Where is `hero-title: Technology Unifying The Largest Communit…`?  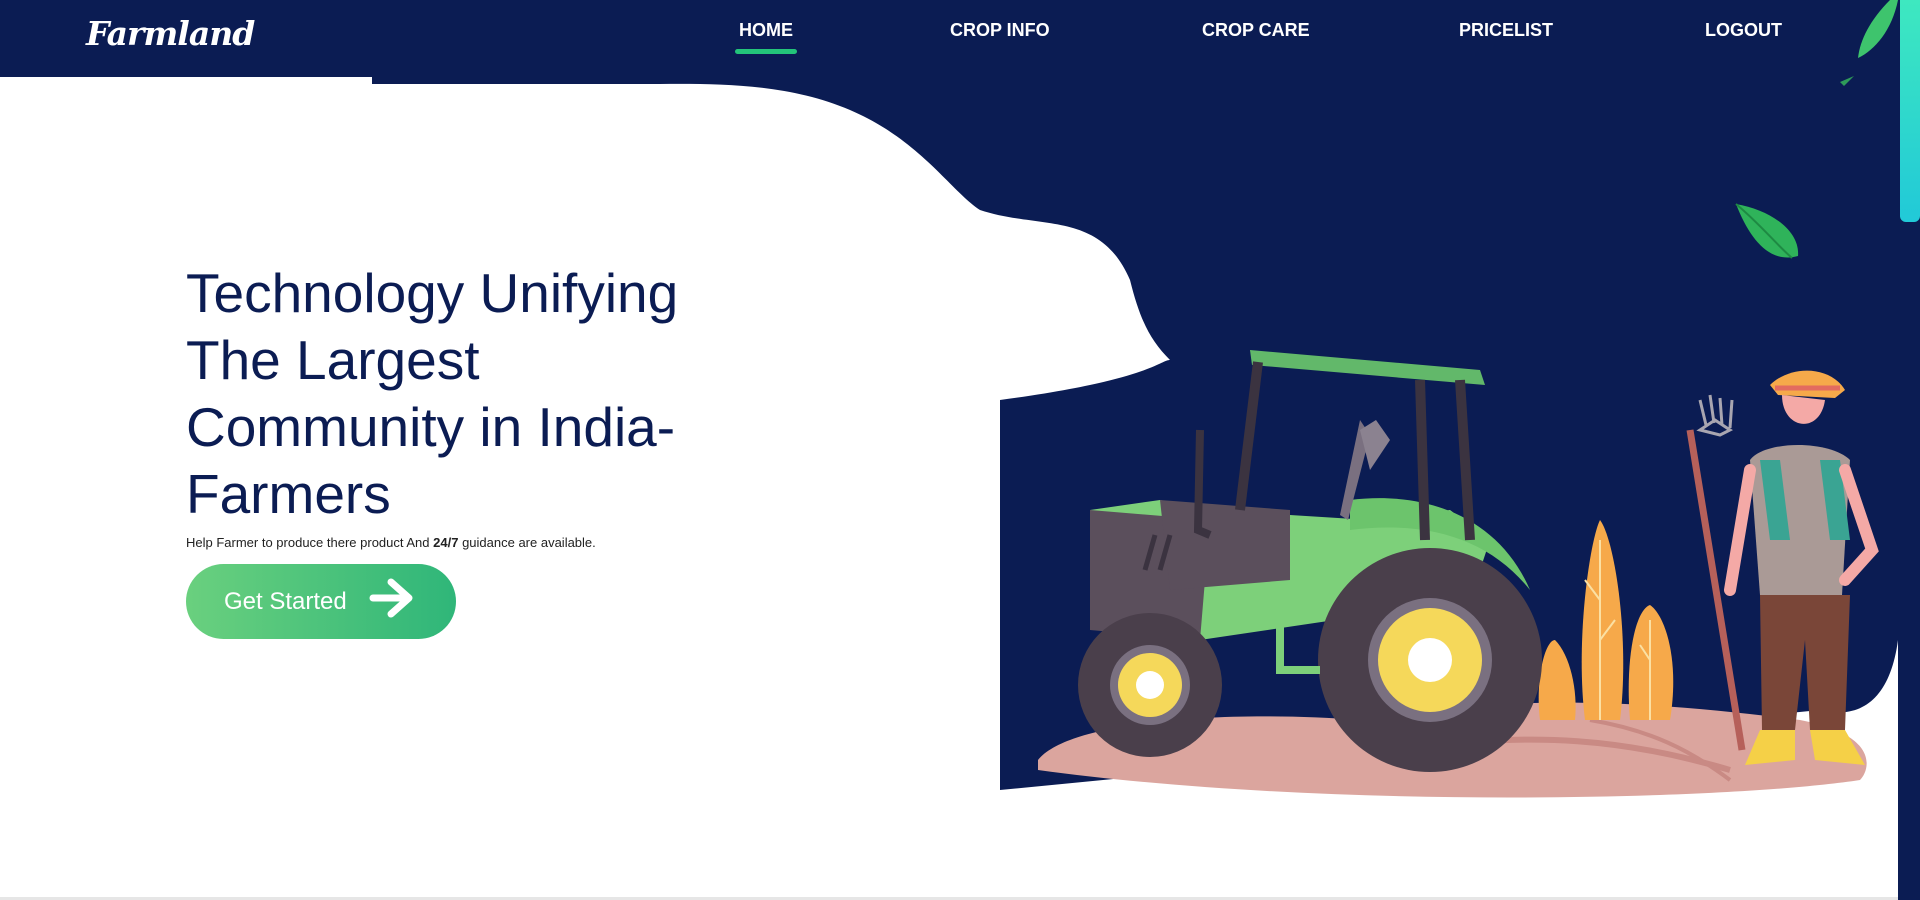 hero-title: Technology Unifying The Largest Communit… is located at coordinates (496, 394).